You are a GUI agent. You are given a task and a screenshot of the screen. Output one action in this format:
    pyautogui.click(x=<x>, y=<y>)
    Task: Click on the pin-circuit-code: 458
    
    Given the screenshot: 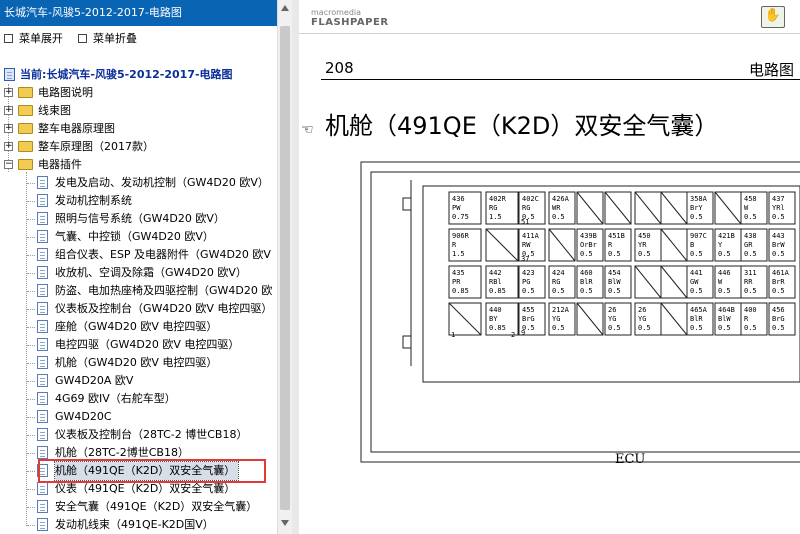 What is the action you would take?
    pyautogui.click(x=750, y=199)
    